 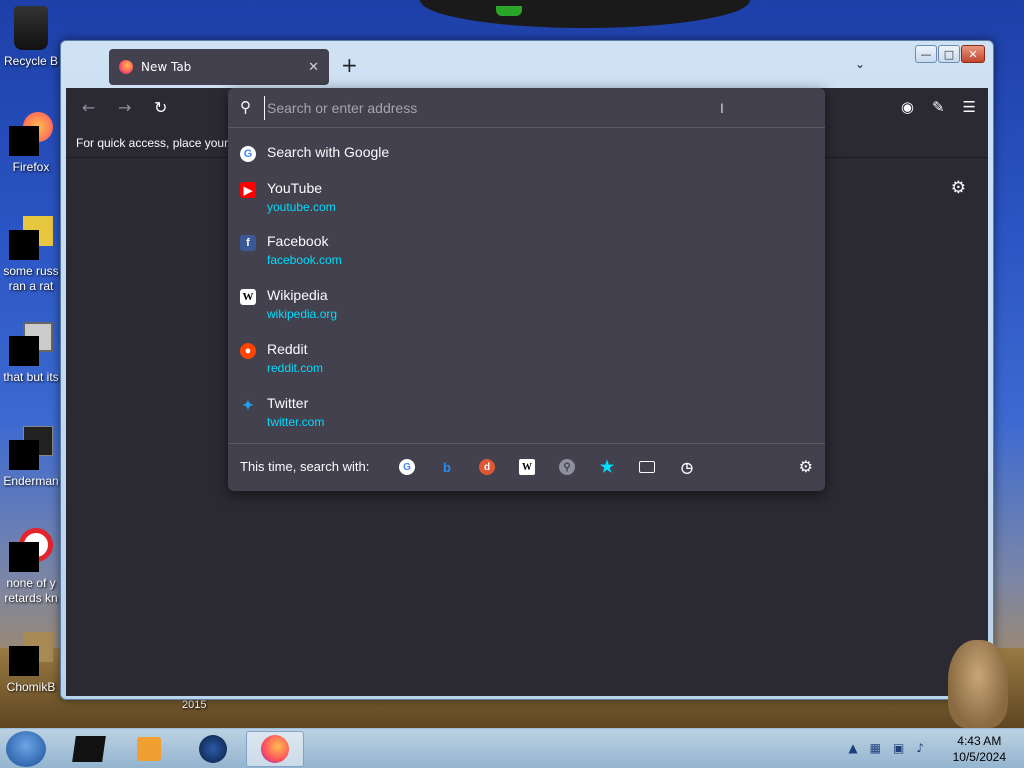 I want to click on suggestion-title: Facebook, so click(x=298, y=241).